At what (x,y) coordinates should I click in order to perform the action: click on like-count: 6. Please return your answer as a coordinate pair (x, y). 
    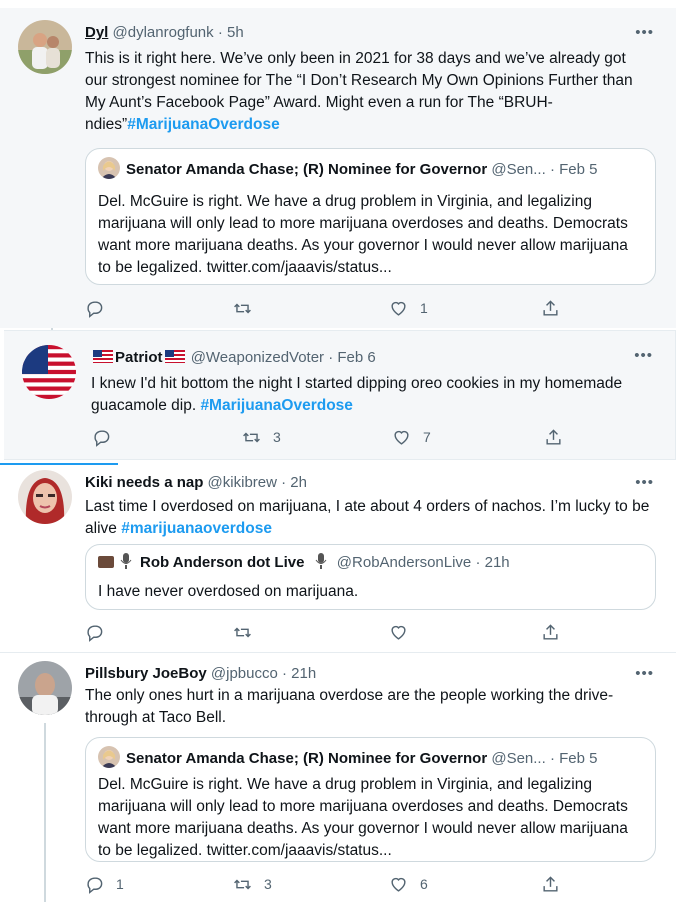
    Looking at the image, I should click on (424, 884).